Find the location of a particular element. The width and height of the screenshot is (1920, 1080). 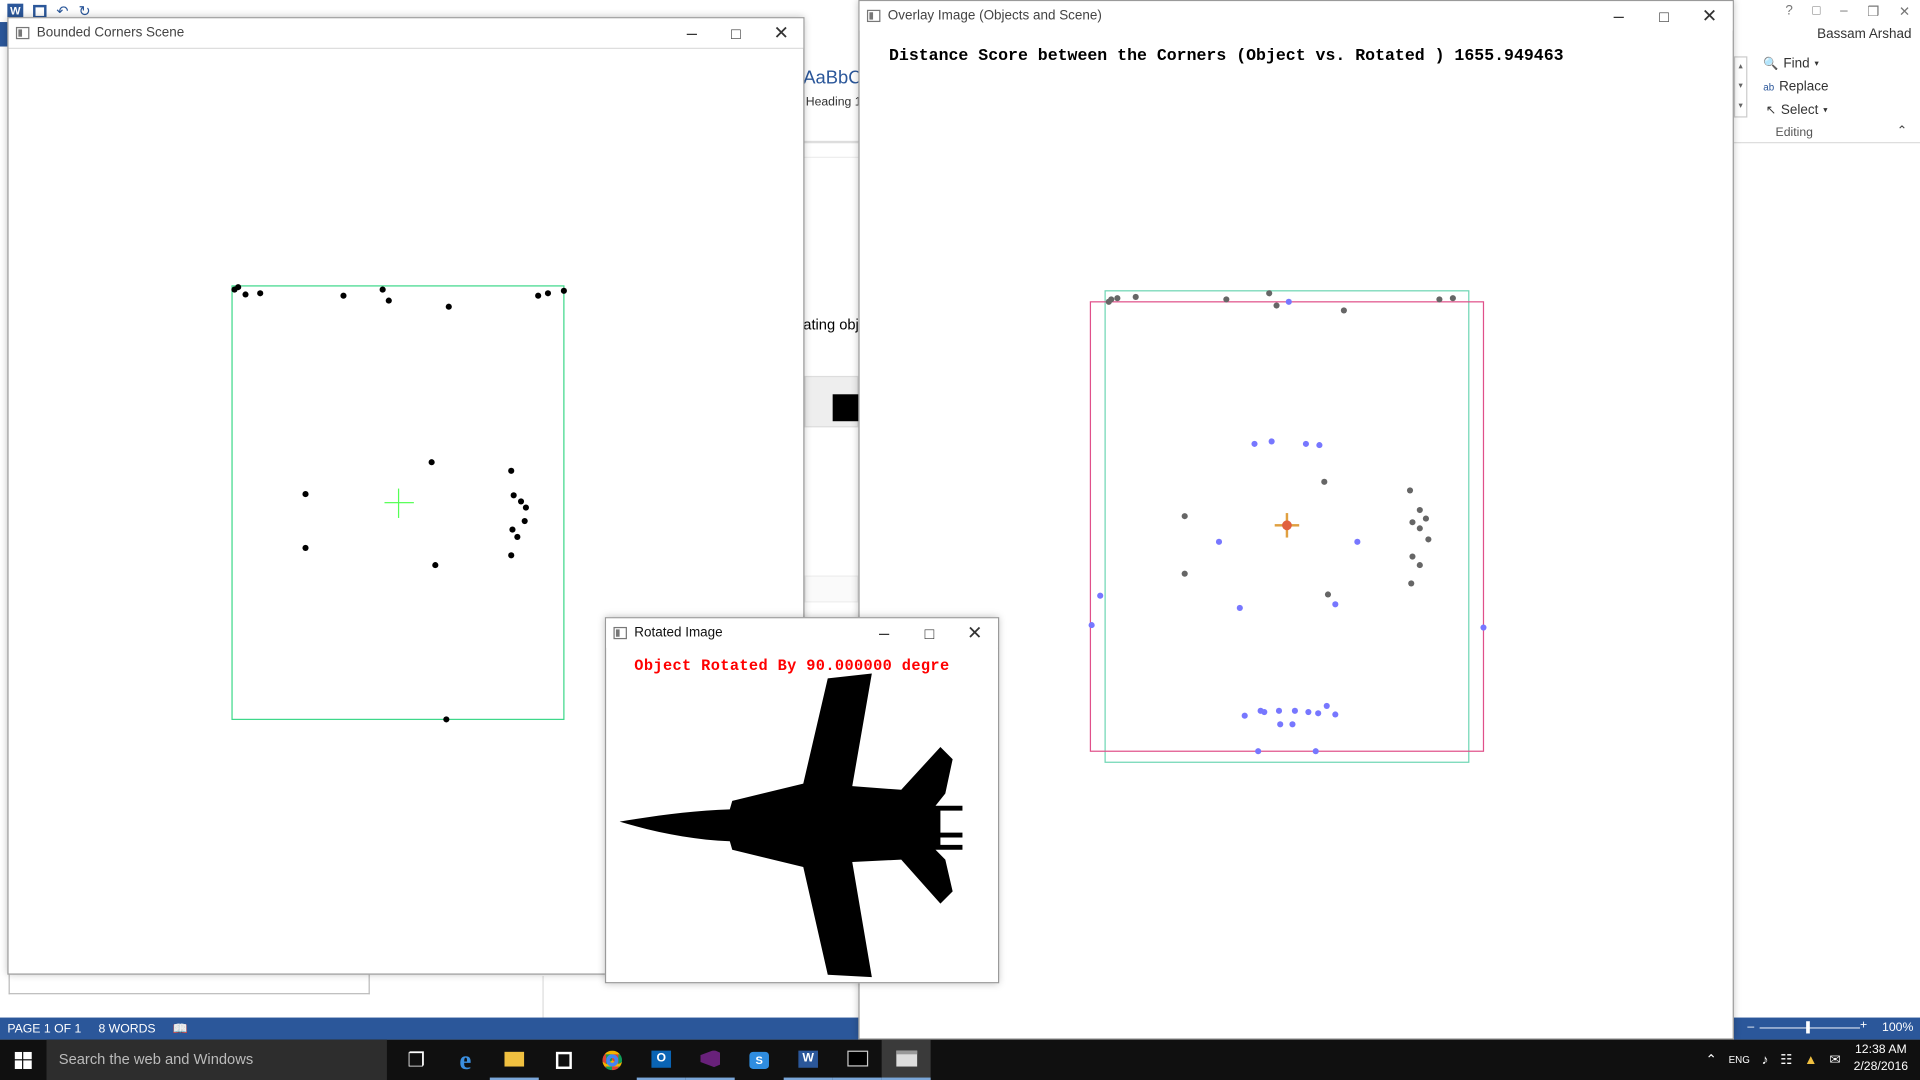

find-button: 🔍 Find ▾ is located at coordinates (1791, 63).